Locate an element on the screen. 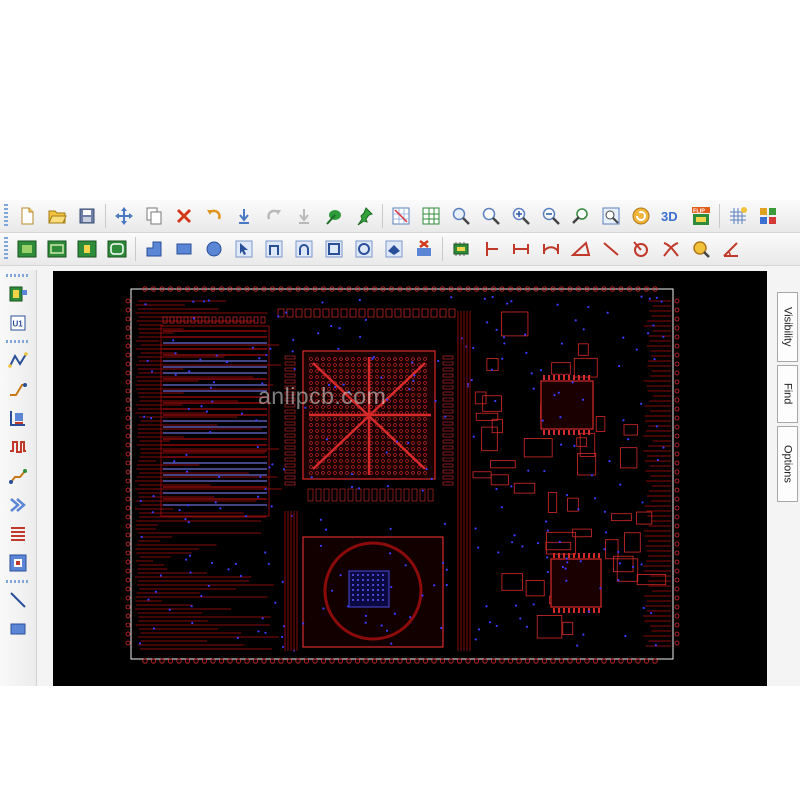 This screenshot has width=800, height=800. copy-icon is located at coordinates (154, 216).